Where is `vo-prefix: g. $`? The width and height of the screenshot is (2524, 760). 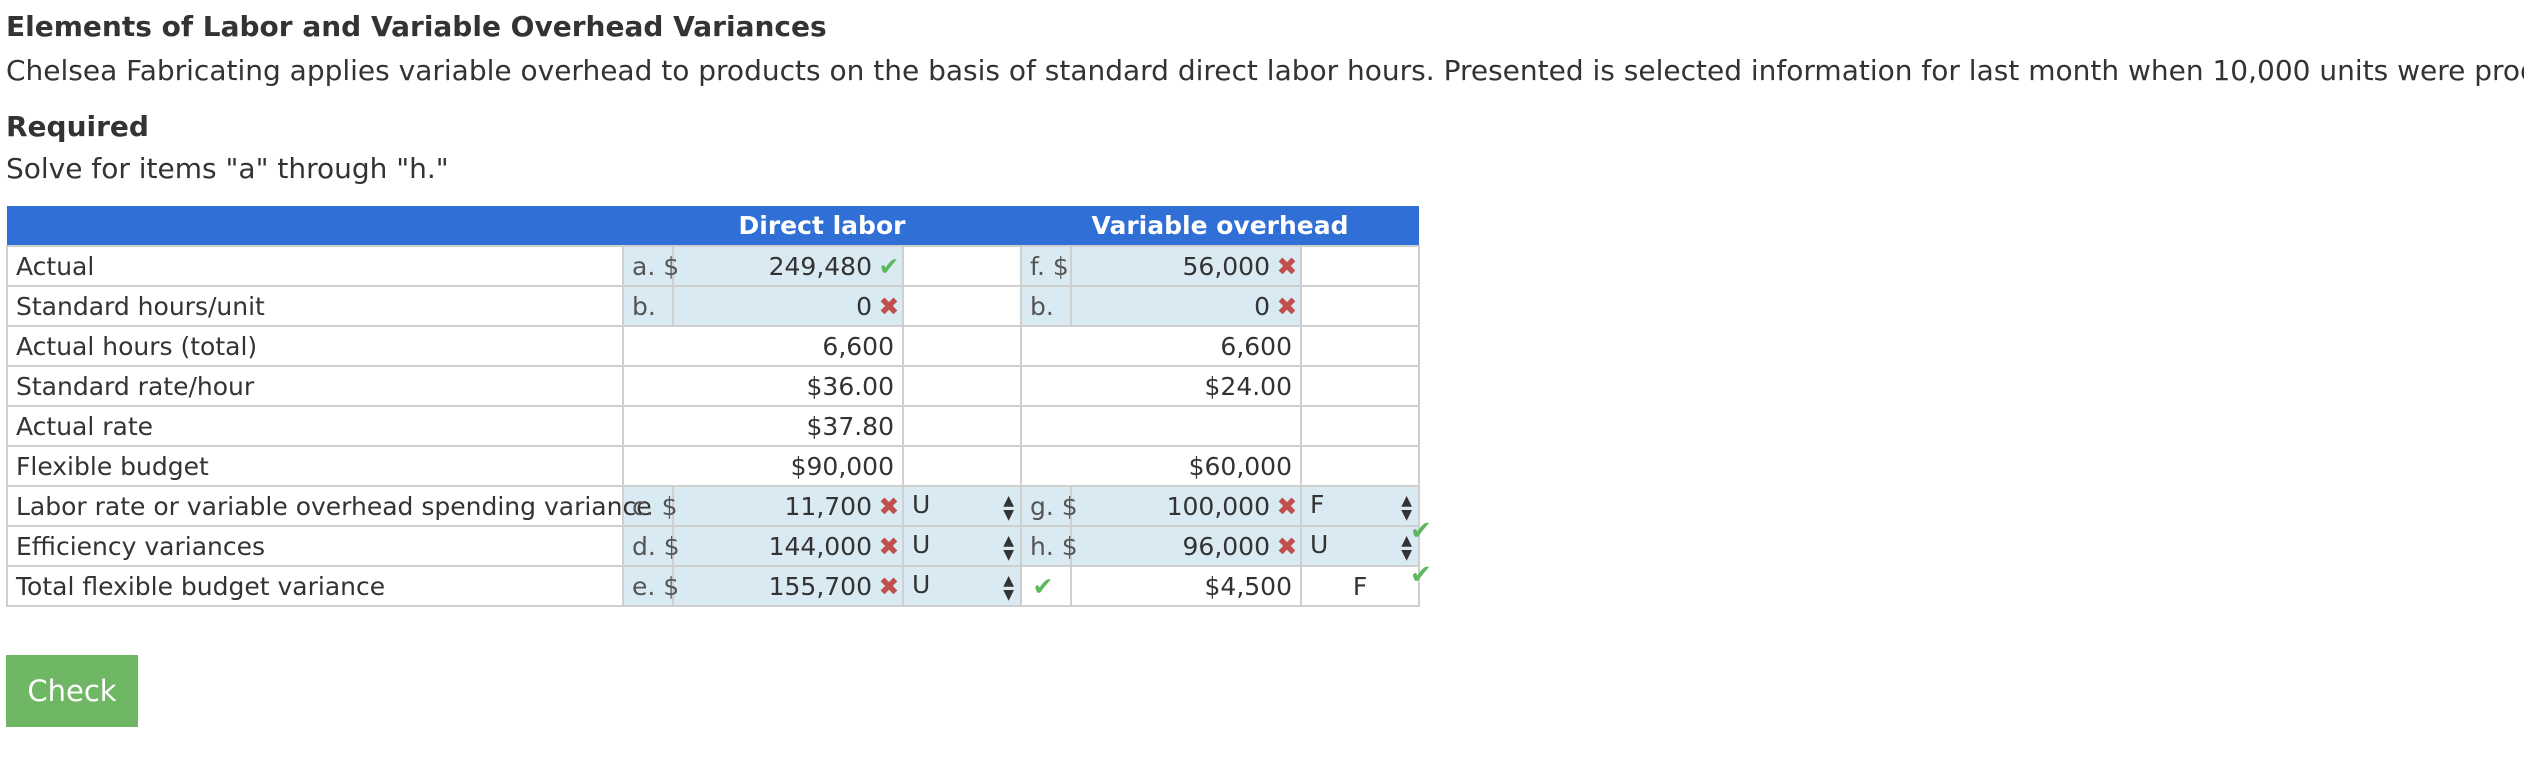 vo-prefix: g. $ is located at coordinates (1049, 506).